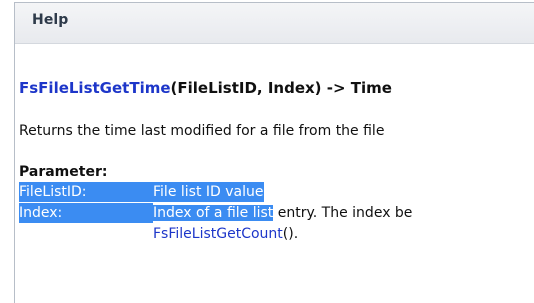 Image resolution: width=534 pixels, height=303 pixels. What do you see at coordinates (86, 192) in the screenshot?
I see `parameter-name: FileListID:` at bounding box center [86, 192].